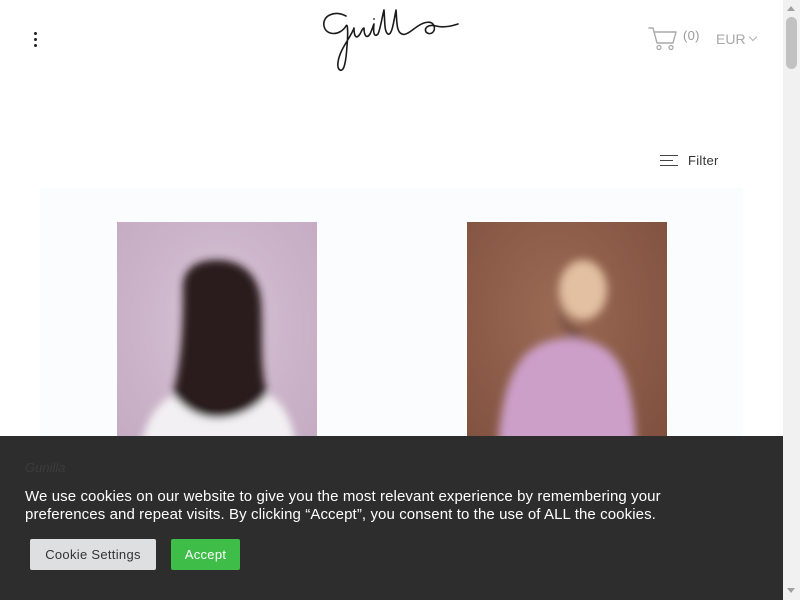 Image resolution: width=800 pixels, height=600 pixels. I want to click on more-vertical-icon, so click(36, 40).